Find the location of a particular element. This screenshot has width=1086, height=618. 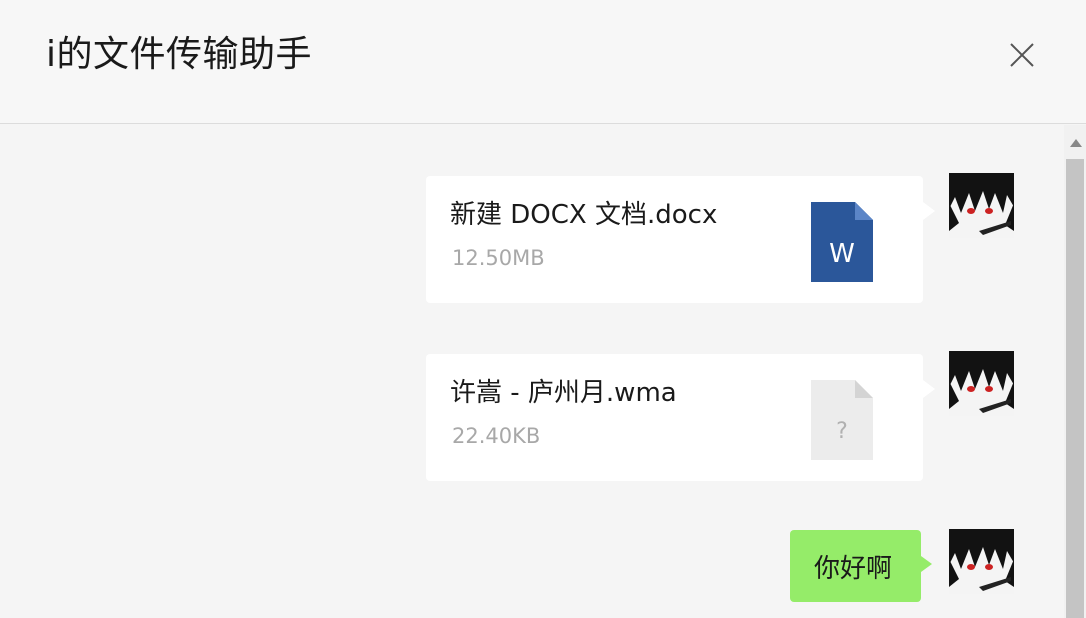

text-message-bubble: 你好啊 is located at coordinates (861, 566).